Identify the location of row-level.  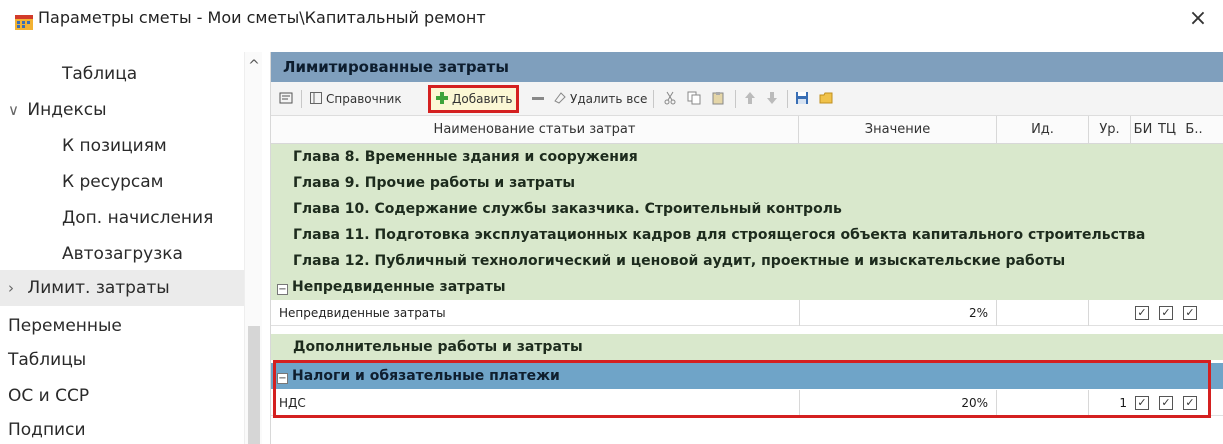
(1110, 313).